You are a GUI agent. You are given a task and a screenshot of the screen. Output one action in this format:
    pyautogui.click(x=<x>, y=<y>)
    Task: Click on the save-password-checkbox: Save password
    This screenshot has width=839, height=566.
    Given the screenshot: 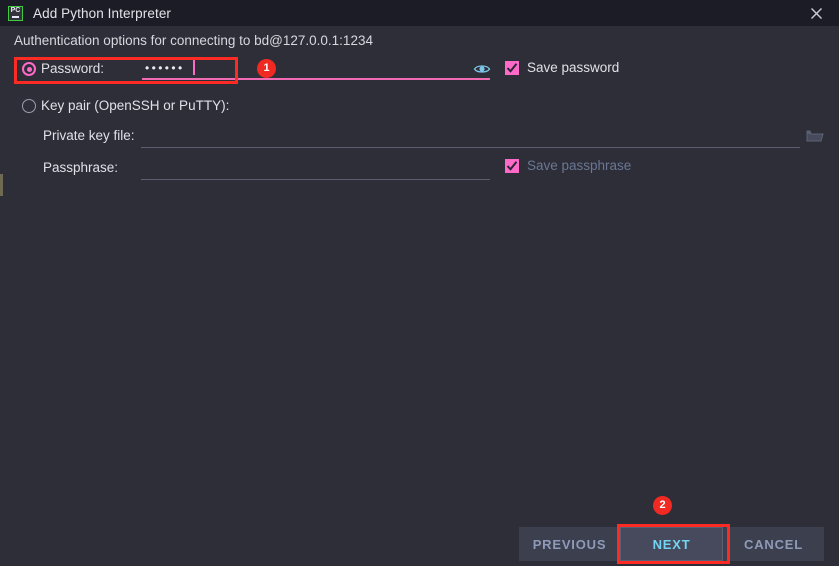 What is the action you would take?
    pyautogui.click(x=562, y=67)
    